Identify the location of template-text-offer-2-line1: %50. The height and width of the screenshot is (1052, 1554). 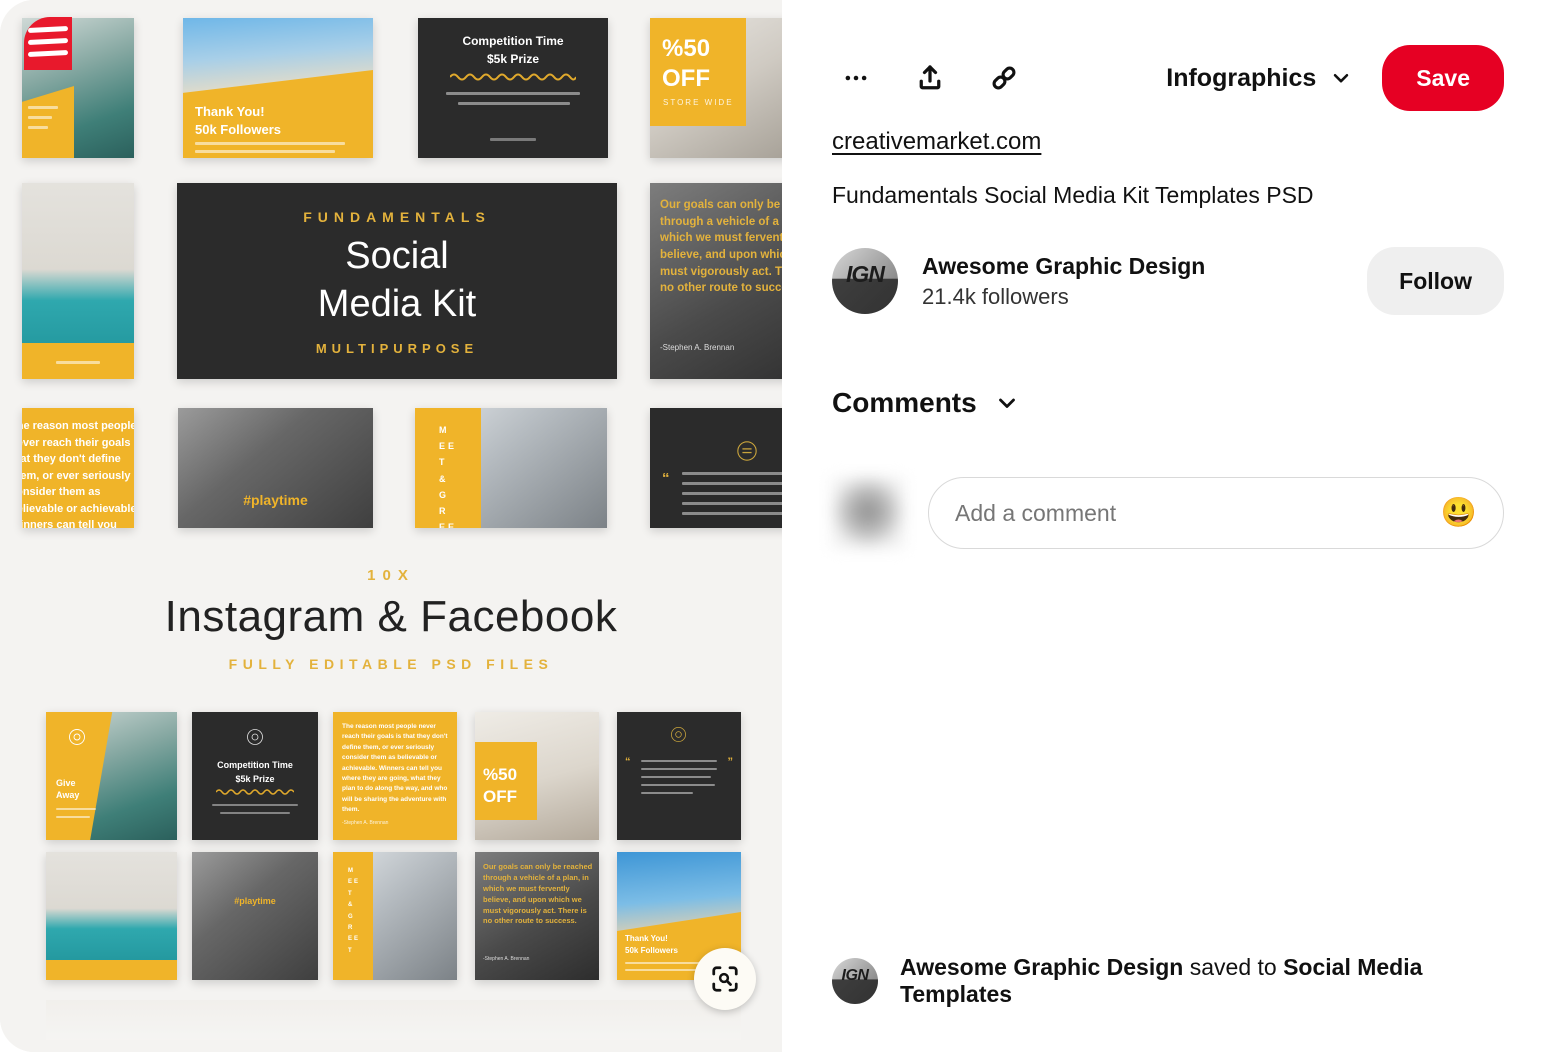
(500, 774).